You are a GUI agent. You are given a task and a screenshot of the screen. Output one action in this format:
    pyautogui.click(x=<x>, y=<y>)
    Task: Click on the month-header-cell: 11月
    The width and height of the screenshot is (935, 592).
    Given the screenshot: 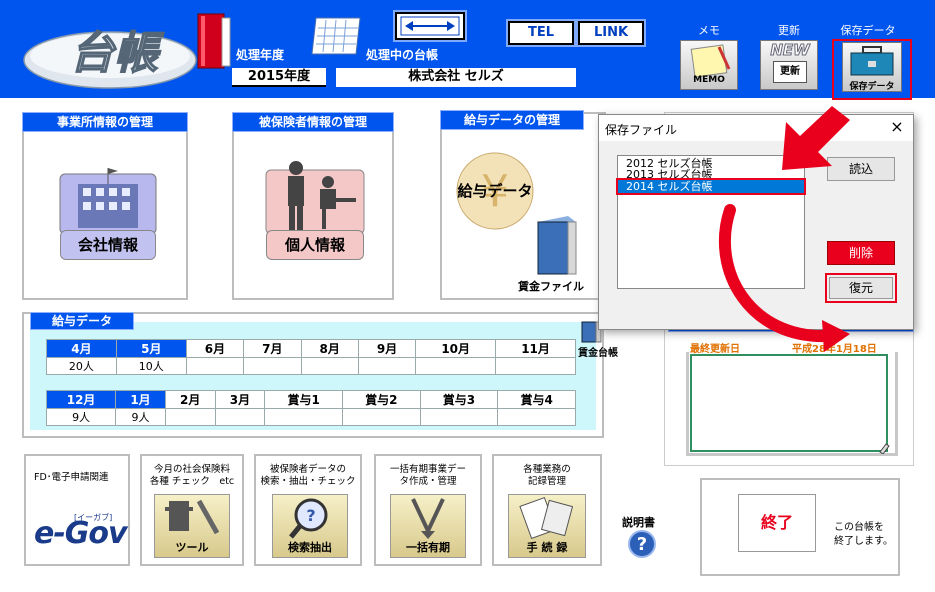 What is the action you would take?
    pyautogui.click(x=535, y=348)
    